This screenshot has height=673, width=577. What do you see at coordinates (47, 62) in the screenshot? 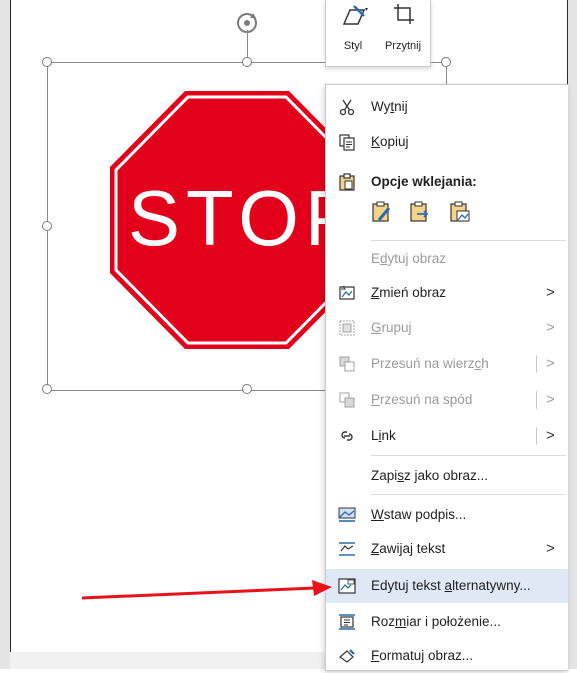
I see `resize-handle-top-left` at bounding box center [47, 62].